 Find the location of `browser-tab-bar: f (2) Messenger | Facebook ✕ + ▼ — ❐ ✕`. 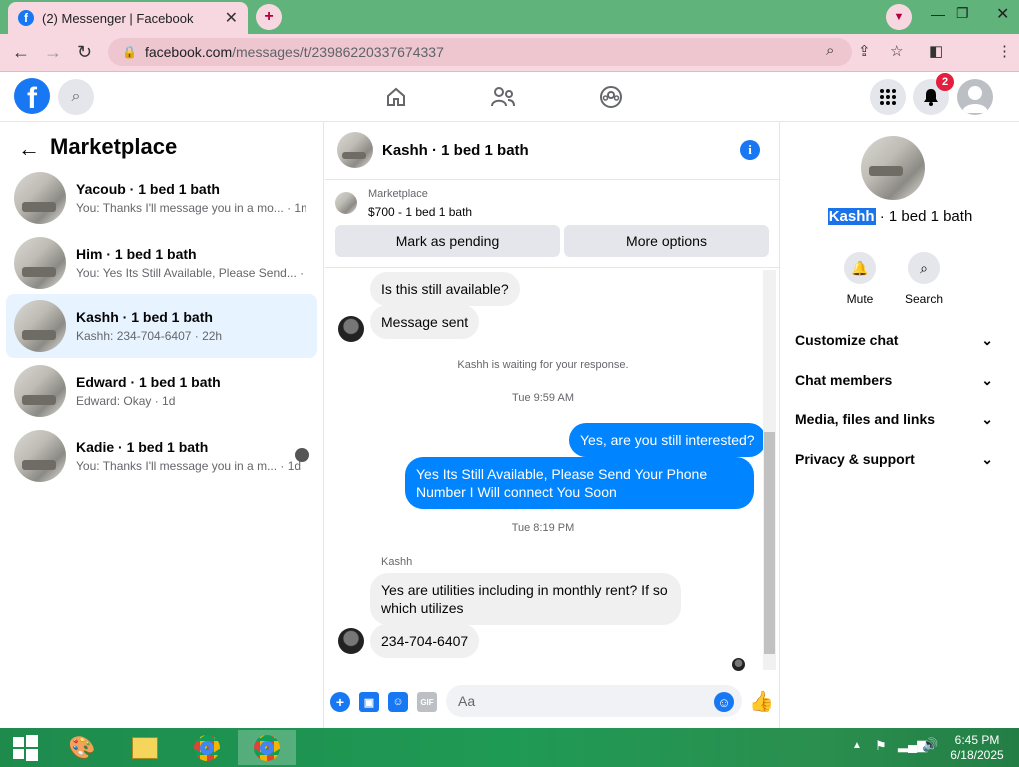

browser-tab-bar: f (2) Messenger | Facebook ✕ + ▼ — ❐ ✕ is located at coordinates (509, 17).